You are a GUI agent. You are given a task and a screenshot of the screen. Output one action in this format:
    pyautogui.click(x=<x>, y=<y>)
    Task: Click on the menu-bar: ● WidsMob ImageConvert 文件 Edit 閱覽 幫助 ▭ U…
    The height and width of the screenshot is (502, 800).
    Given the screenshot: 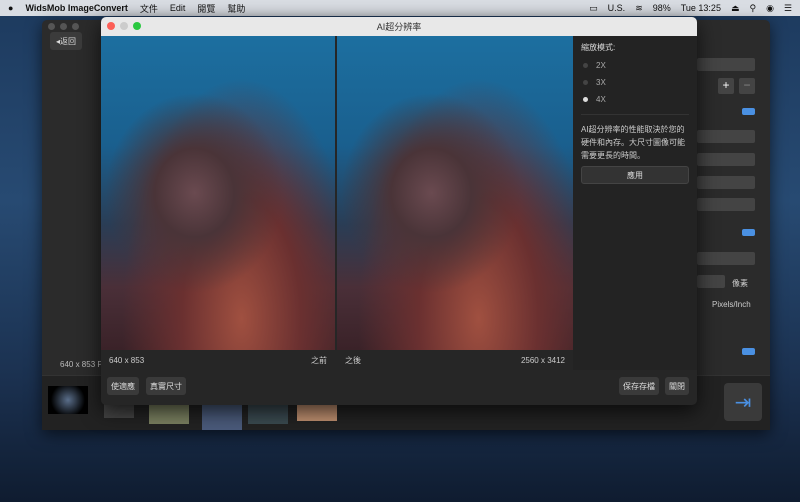 What is the action you would take?
    pyautogui.click(x=400, y=8)
    